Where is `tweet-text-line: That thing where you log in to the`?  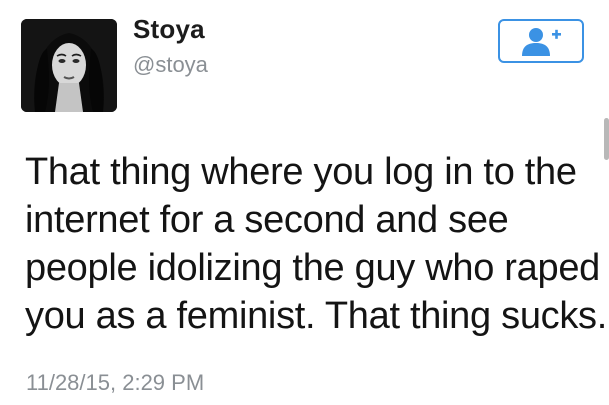 tweet-text-line: That thing where you log in to the is located at coordinates (301, 172).